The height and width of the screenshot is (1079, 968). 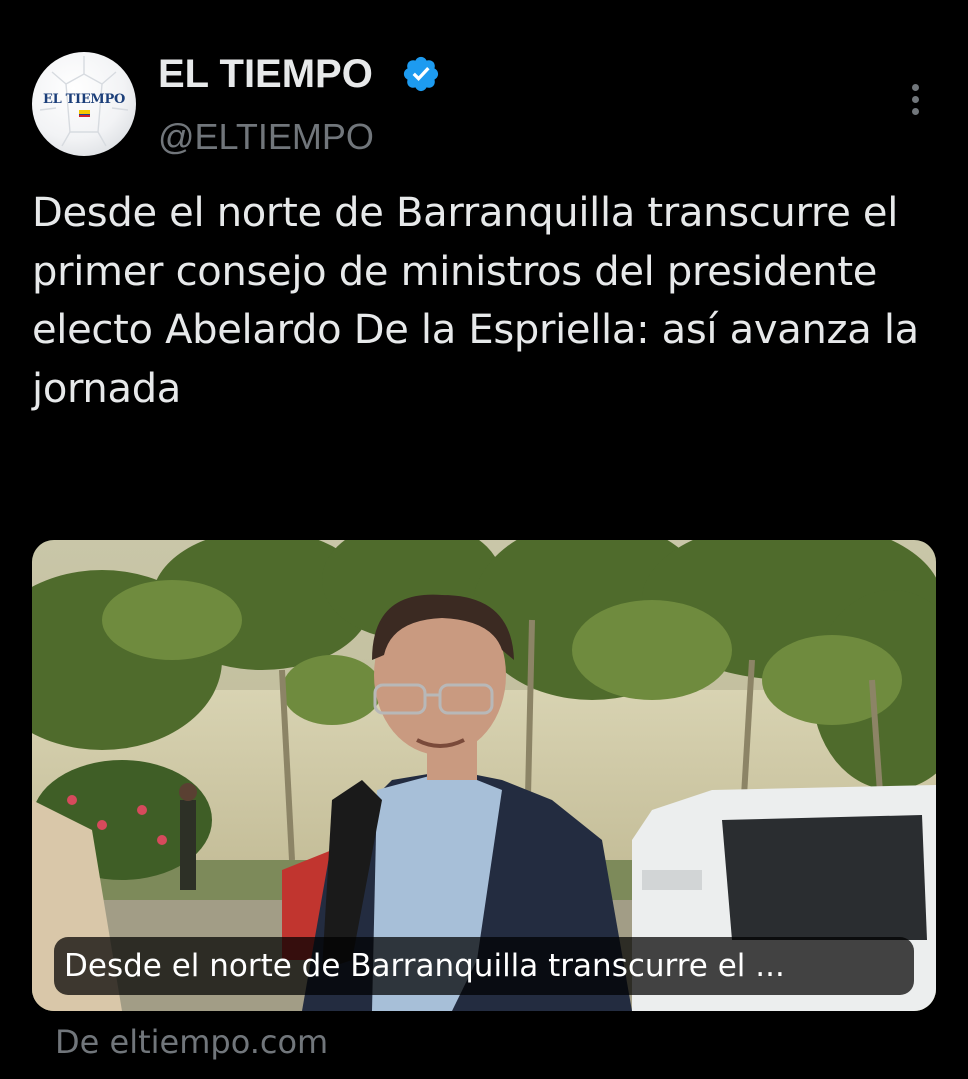 What do you see at coordinates (84, 113) in the screenshot?
I see `colombia-flag-icon` at bounding box center [84, 113].